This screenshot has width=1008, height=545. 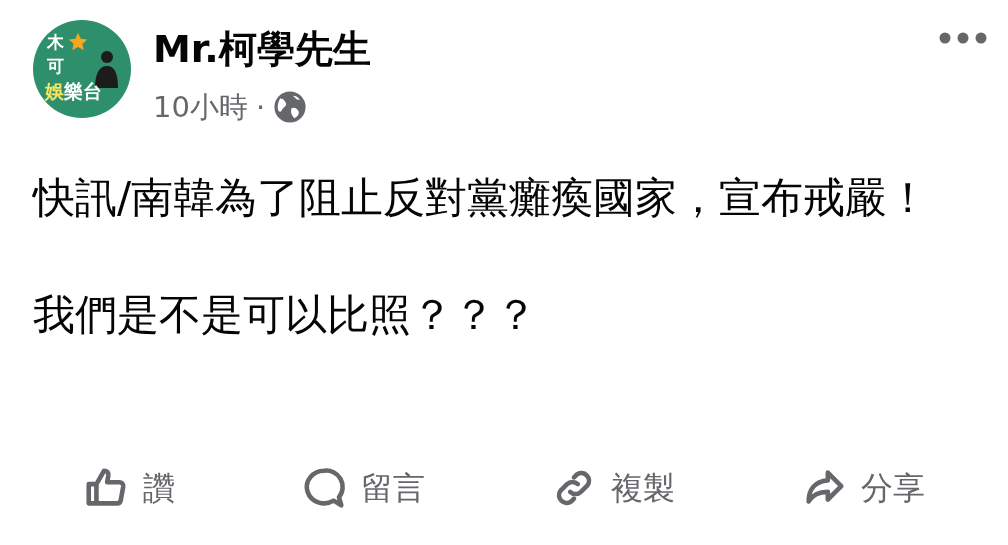 I want to click on avatar-text: 木, so click(x=55, y=42).